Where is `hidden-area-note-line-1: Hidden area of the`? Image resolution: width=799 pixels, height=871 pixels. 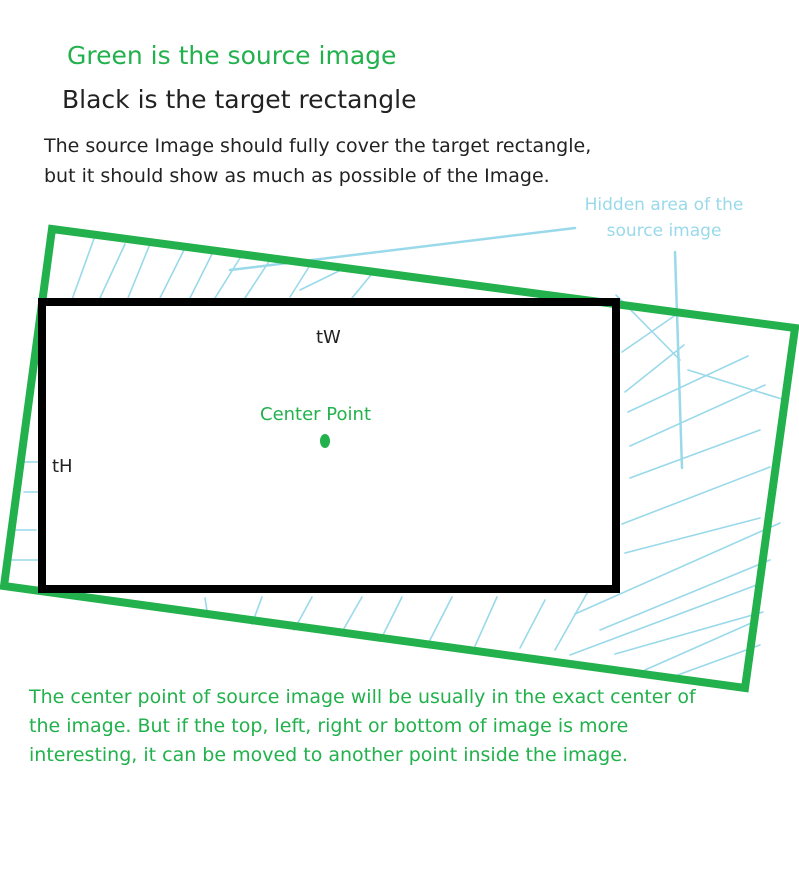
hidden-area-note-line-1: Hidden area of the is located at coordinates (664, 205).